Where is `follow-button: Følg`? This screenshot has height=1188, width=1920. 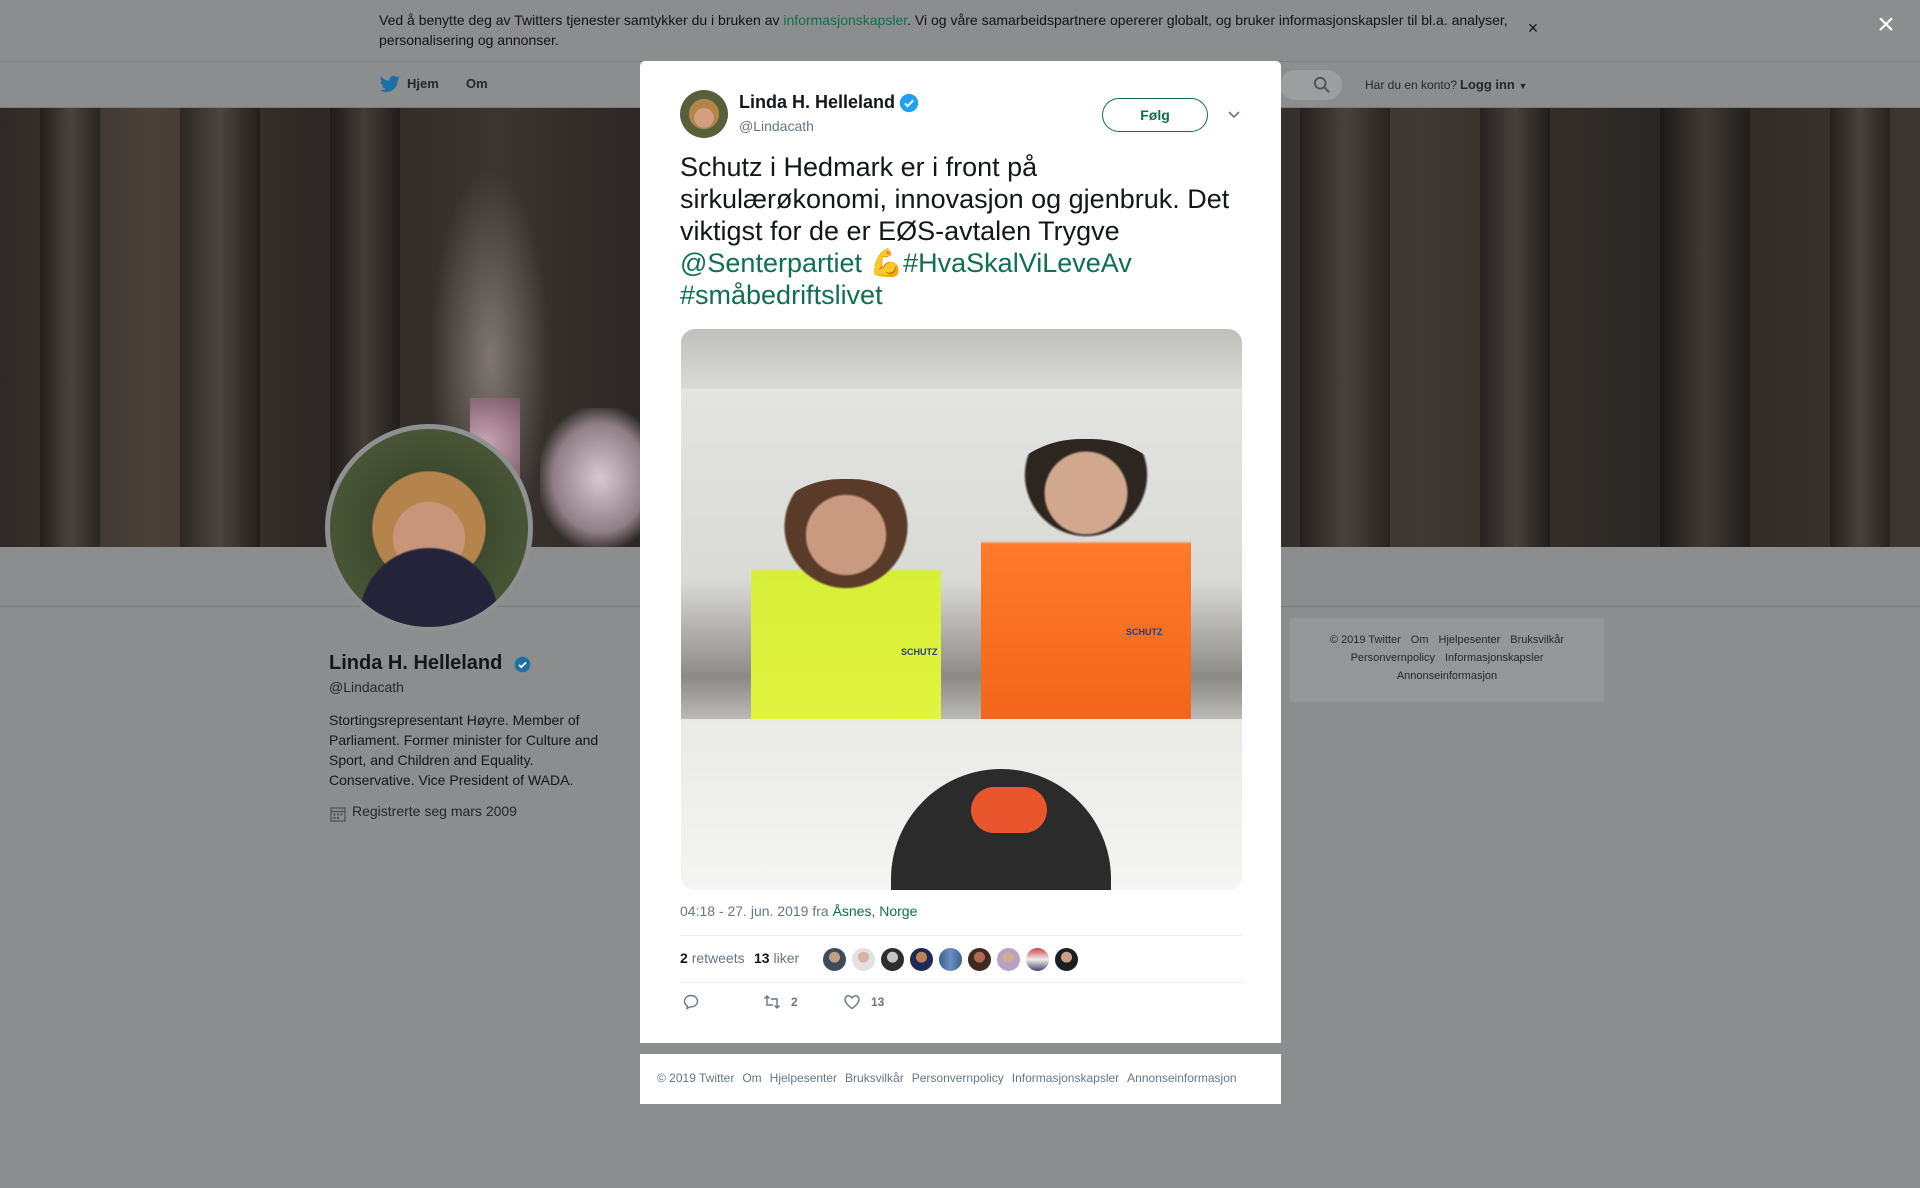 follow-button: Følg is located at coordinates (1155, 115).